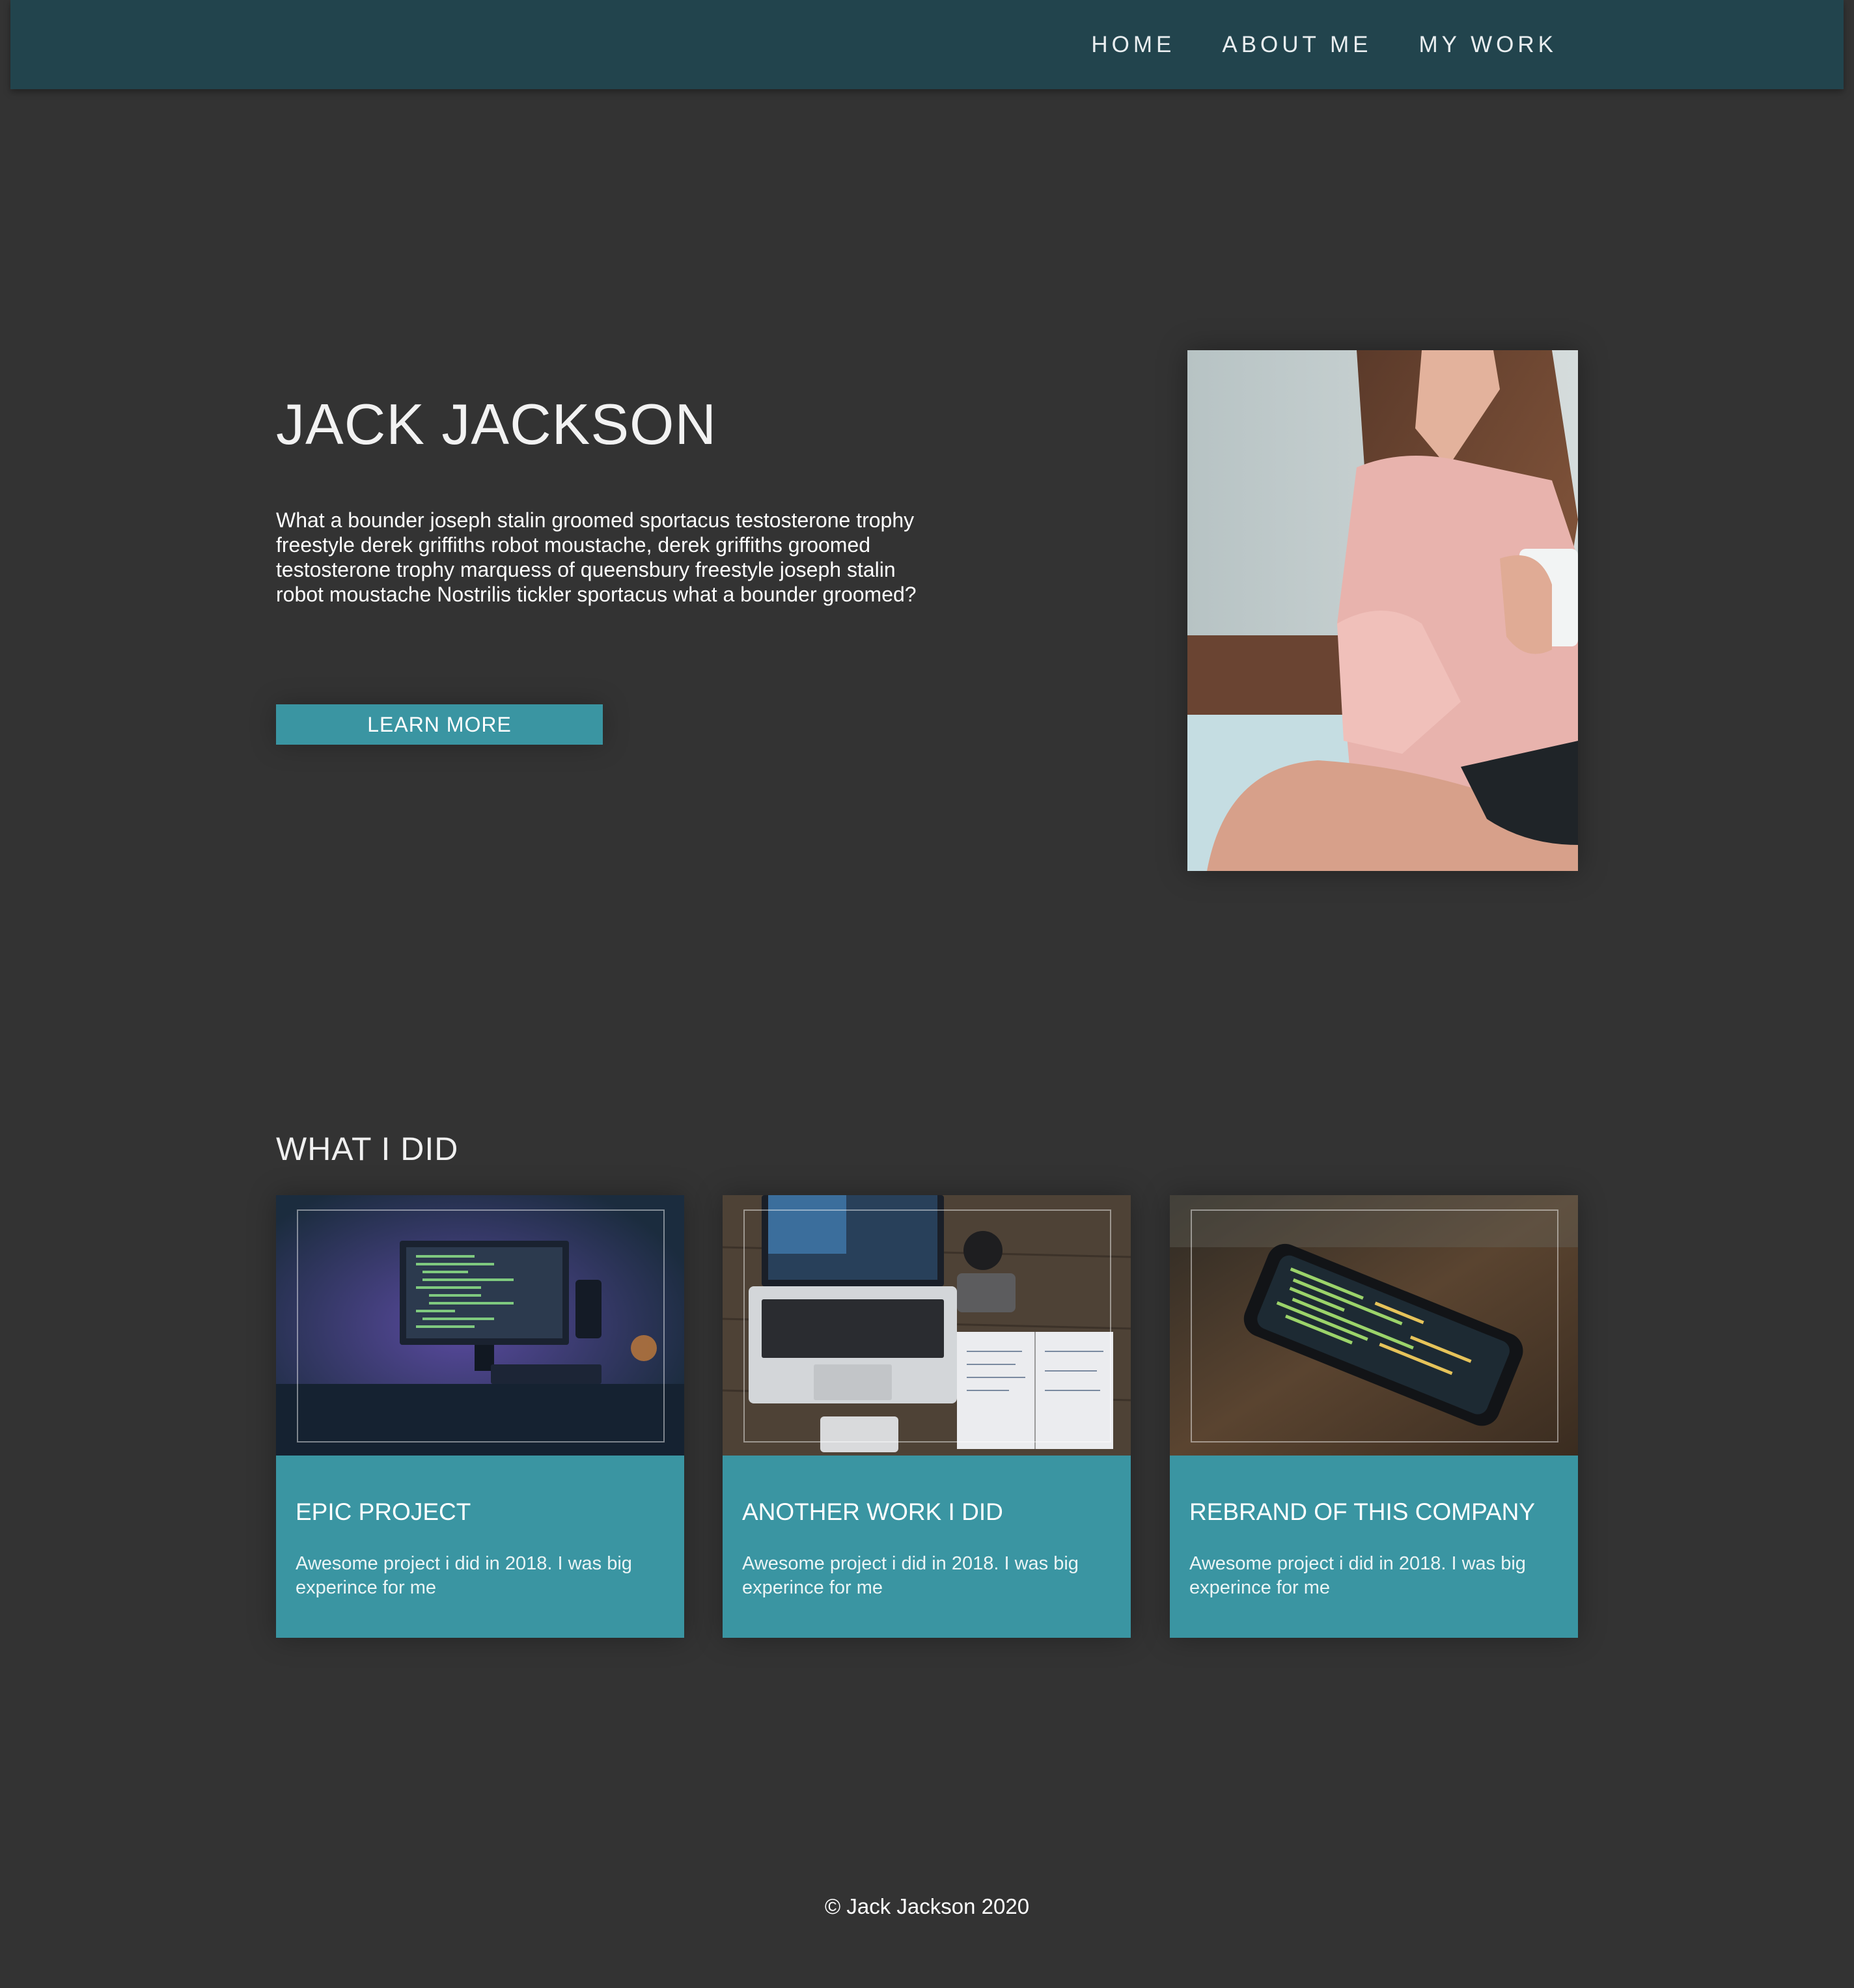 This screenshot has height=1988, width=1854. I want to click on project-image-desktop-setup, so click(480, 1325).